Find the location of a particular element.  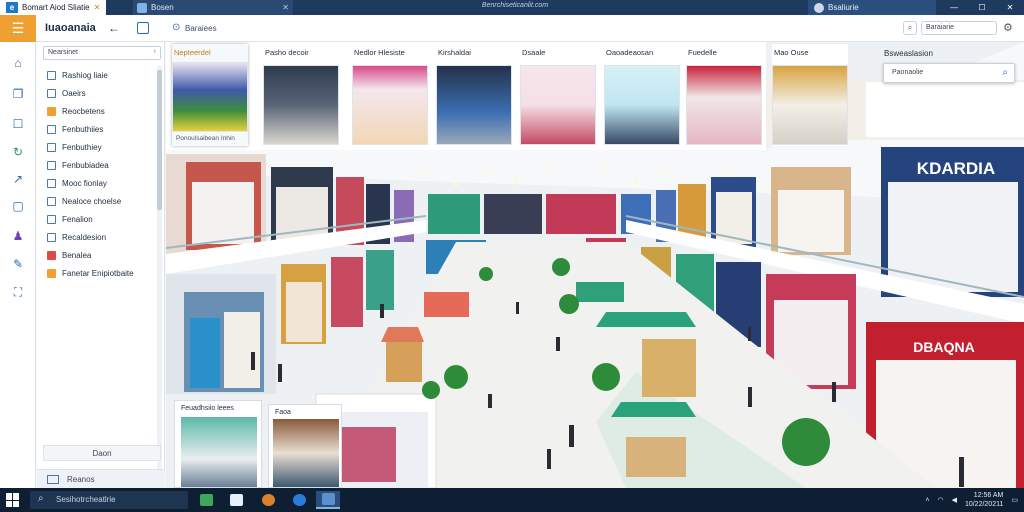

category-label: Fuedelle is located at coordinates (702, 52).